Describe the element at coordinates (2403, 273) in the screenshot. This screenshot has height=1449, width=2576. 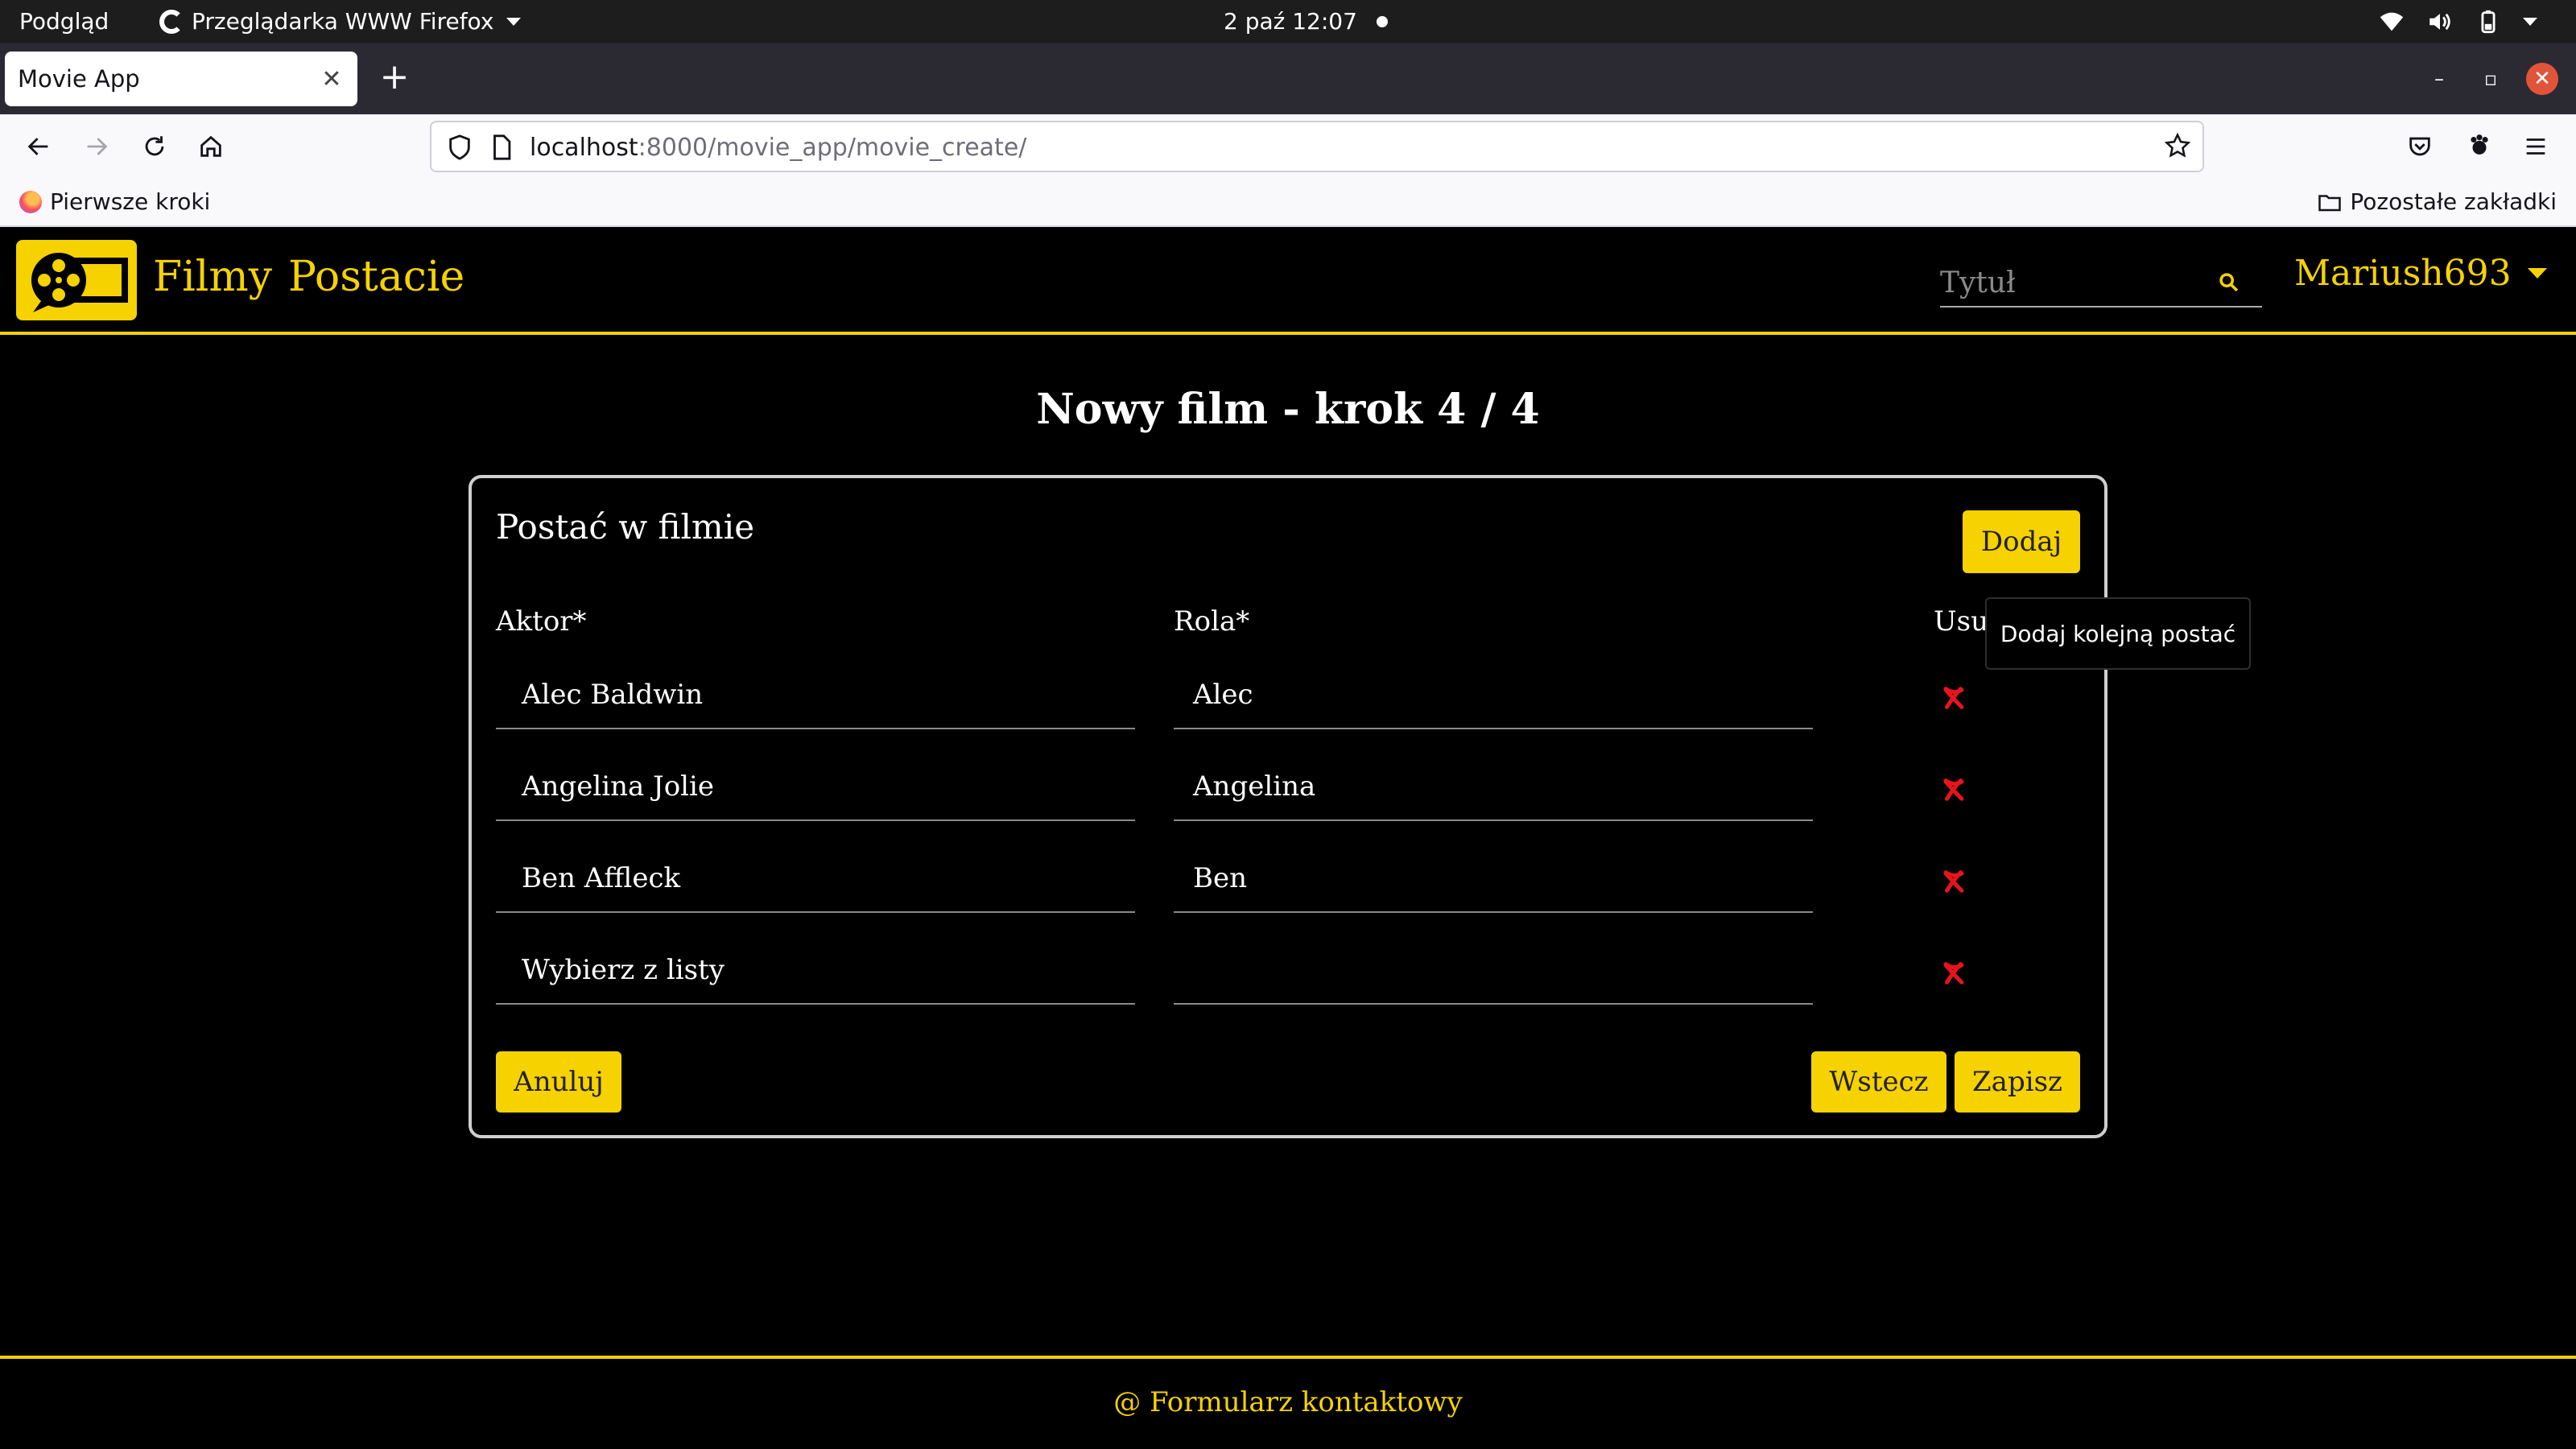
I see `username: Mariush693` at that location.